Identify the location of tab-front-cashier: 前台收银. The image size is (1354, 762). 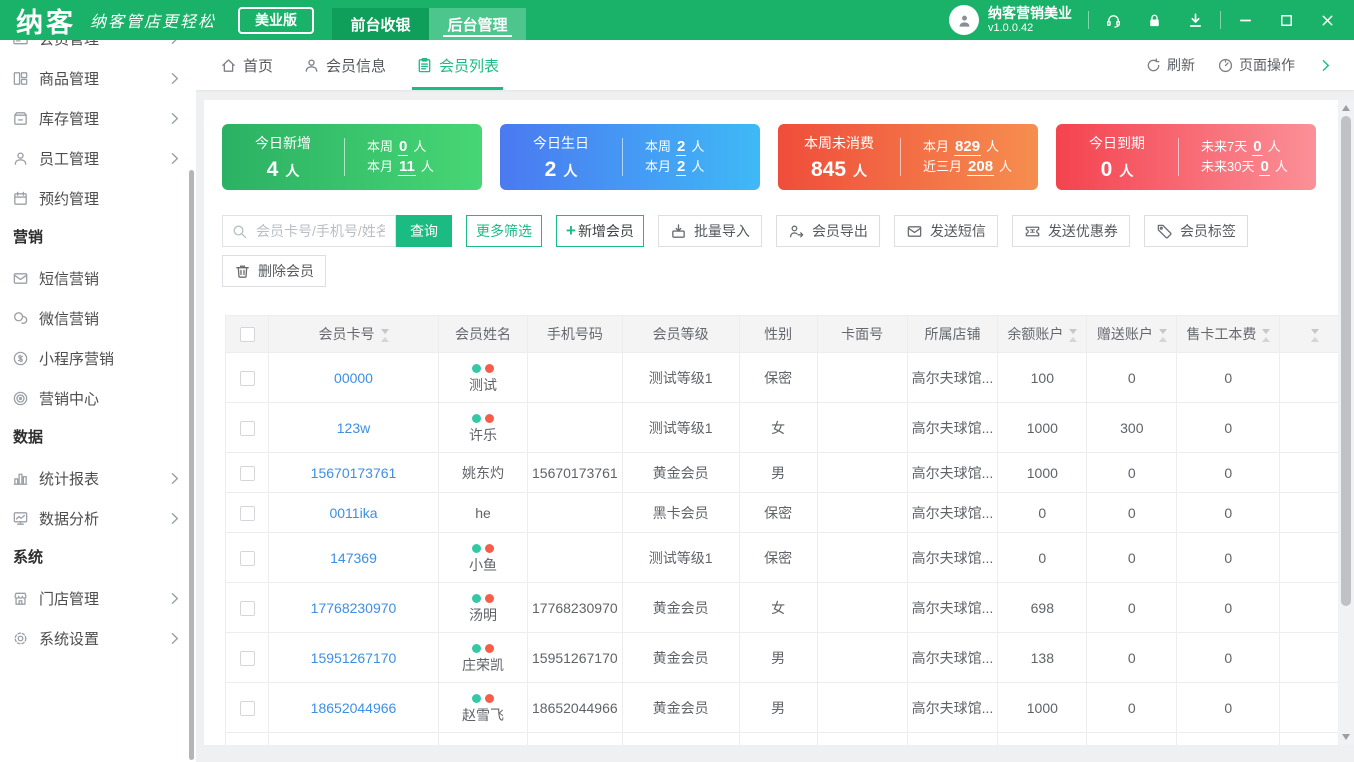
(381, 24).